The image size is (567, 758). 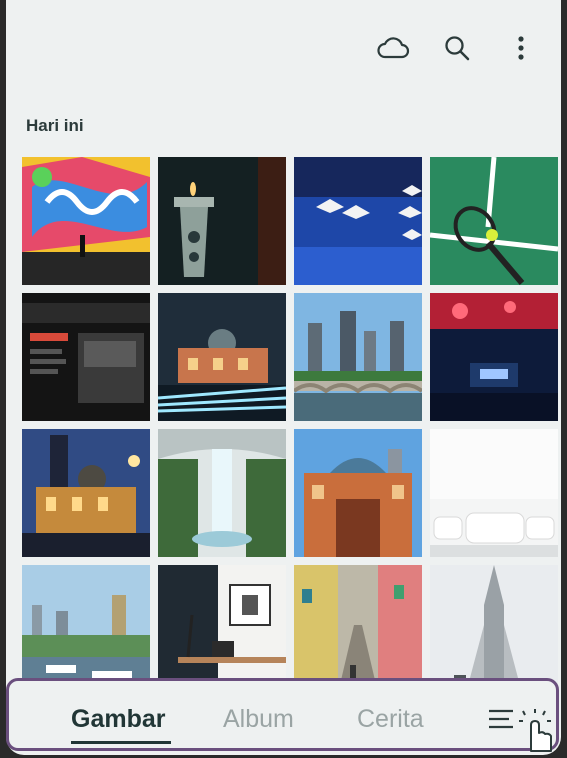 I want to click on photo-tennis-racket, so click(x=494, y=221).